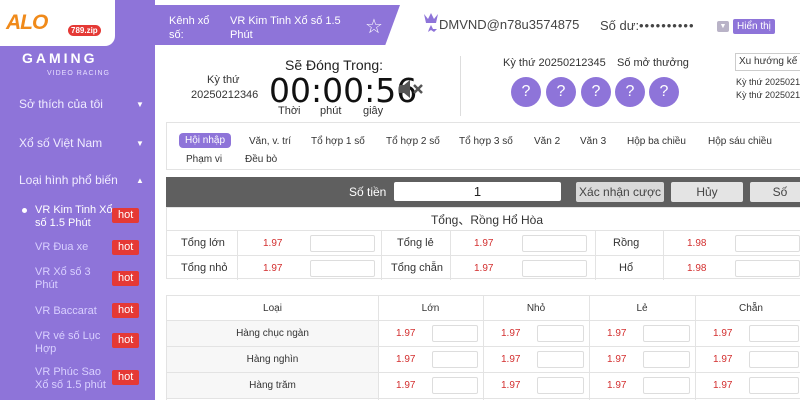 The width and height of the screenshot is (800, 400). I want to click on tab-to-hop-1-so: Tổ hợp 1 số, so click(338, 141).